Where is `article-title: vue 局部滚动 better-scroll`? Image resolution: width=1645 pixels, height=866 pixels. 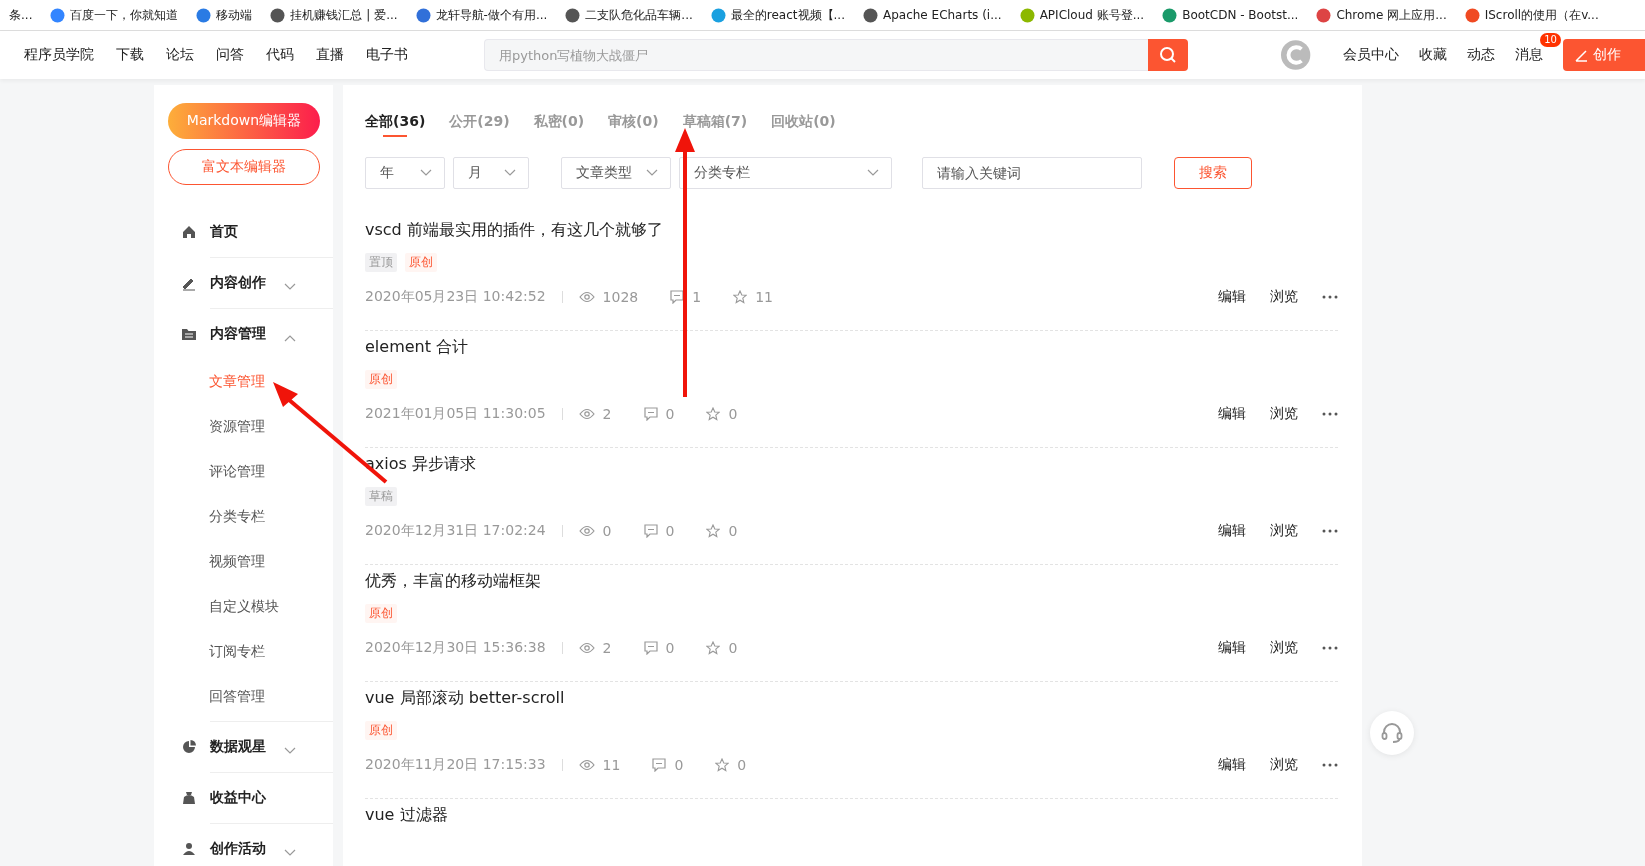
article-title: vue 局部滚动 better-scroll is located at coordinates (851, 698).